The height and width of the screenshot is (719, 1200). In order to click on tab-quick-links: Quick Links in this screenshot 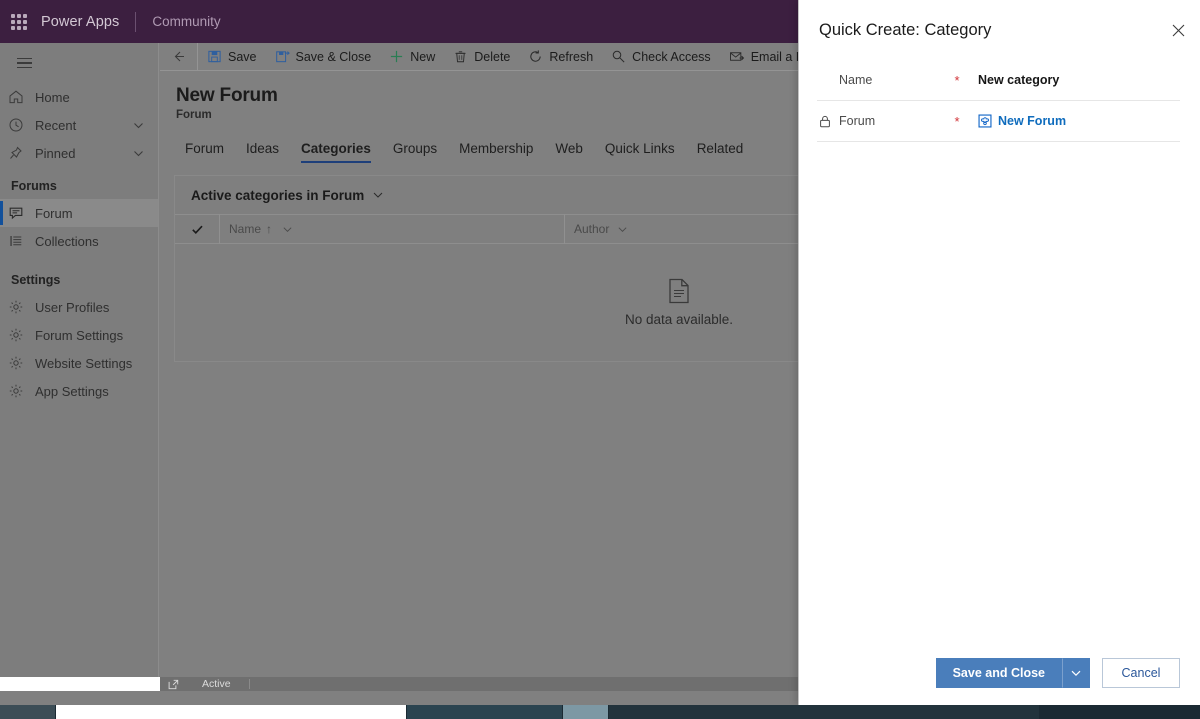, I will do `click(640, 152)`.